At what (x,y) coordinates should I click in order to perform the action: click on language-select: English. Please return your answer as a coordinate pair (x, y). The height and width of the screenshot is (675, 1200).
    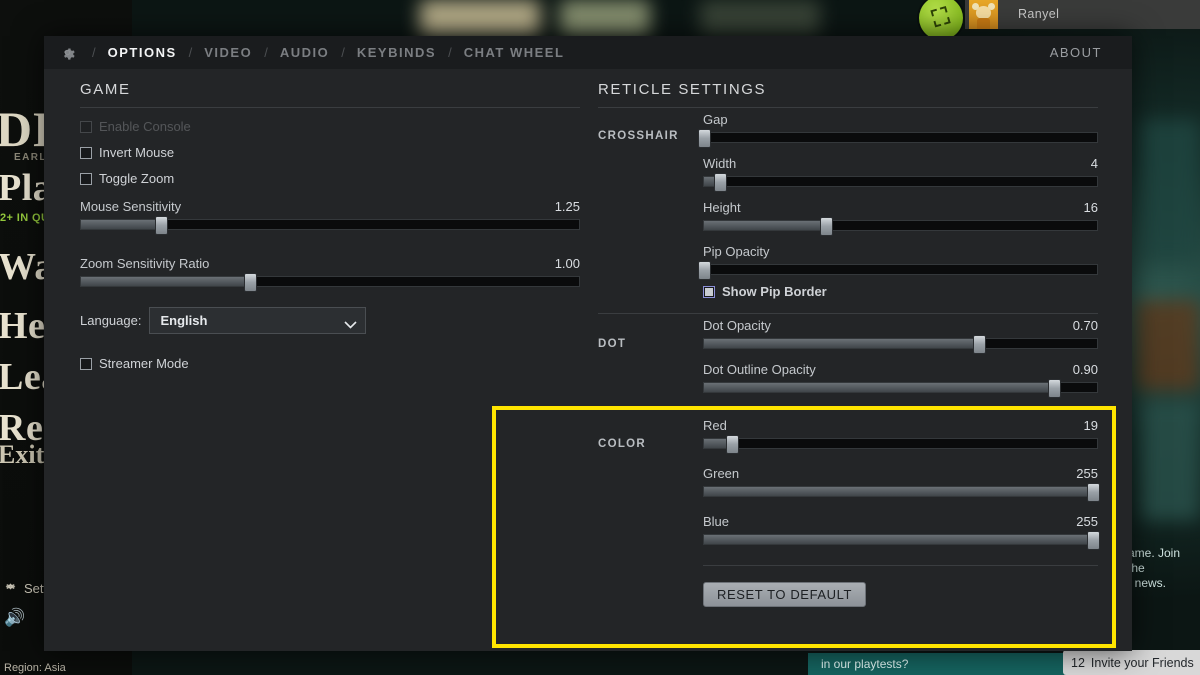
    Looking at the image, I should click on (258, 320).